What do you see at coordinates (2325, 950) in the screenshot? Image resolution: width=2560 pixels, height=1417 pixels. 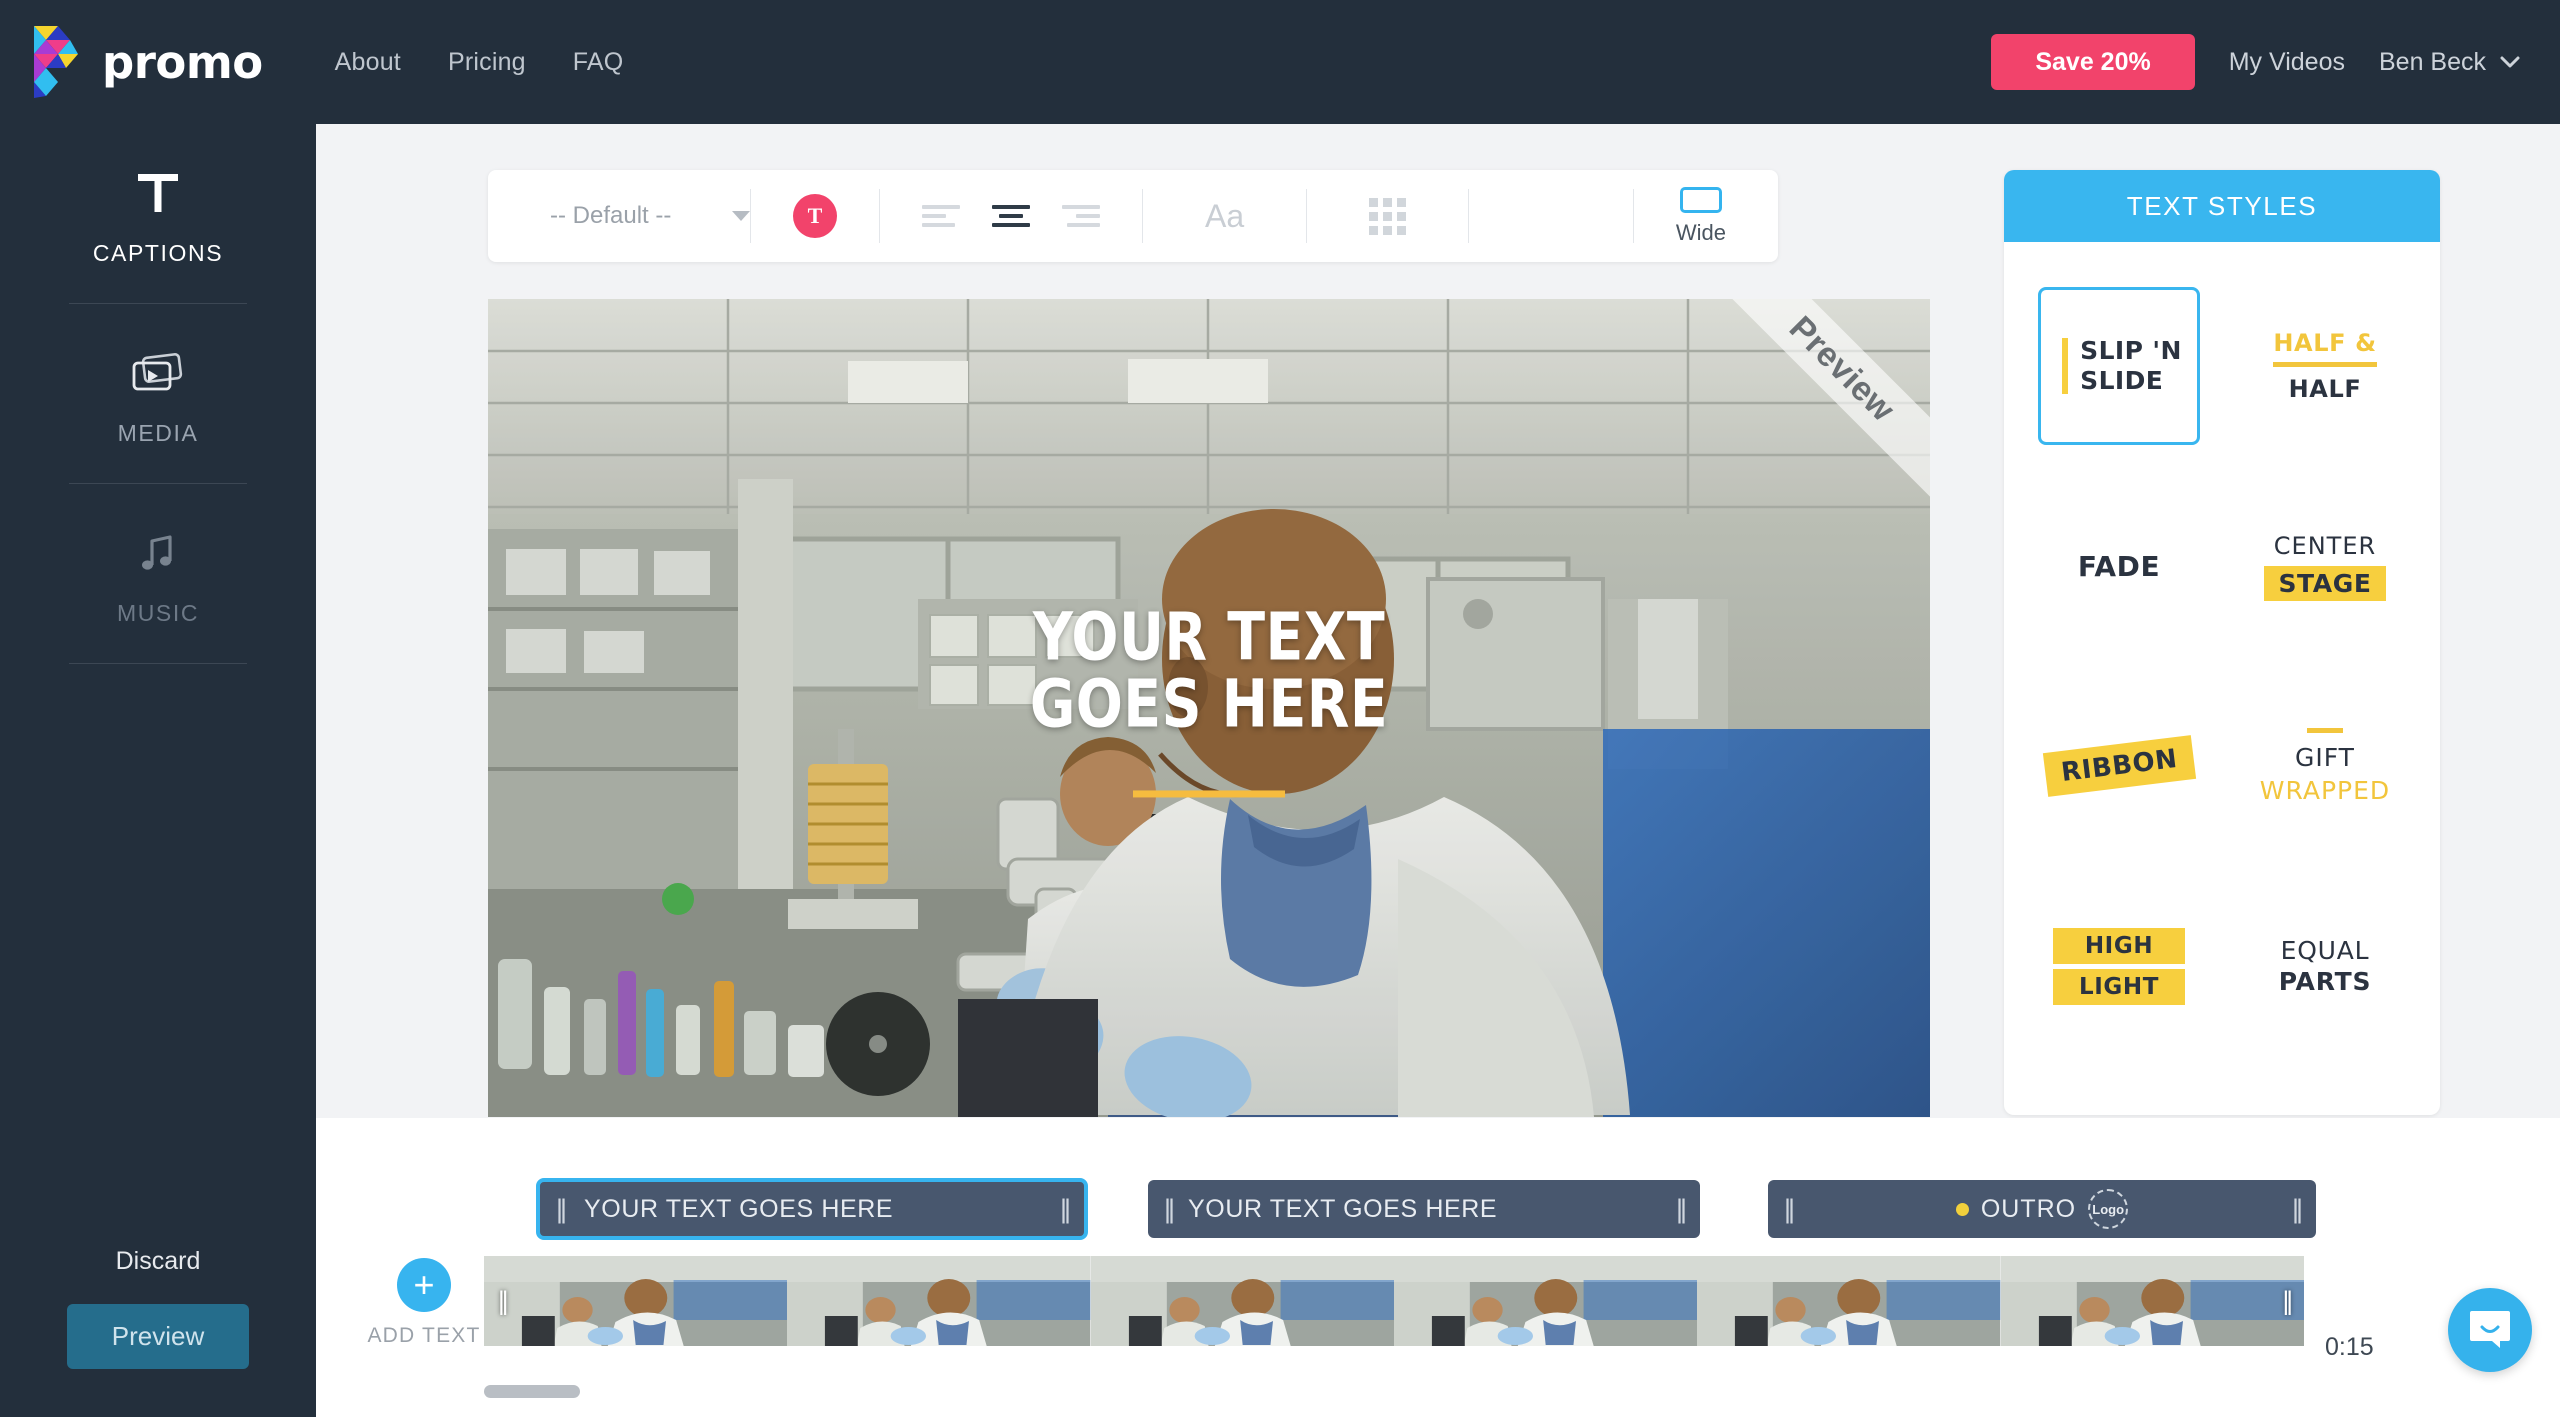 I see `style-line-1: EQUAL` at bounding box center [2325, 950].